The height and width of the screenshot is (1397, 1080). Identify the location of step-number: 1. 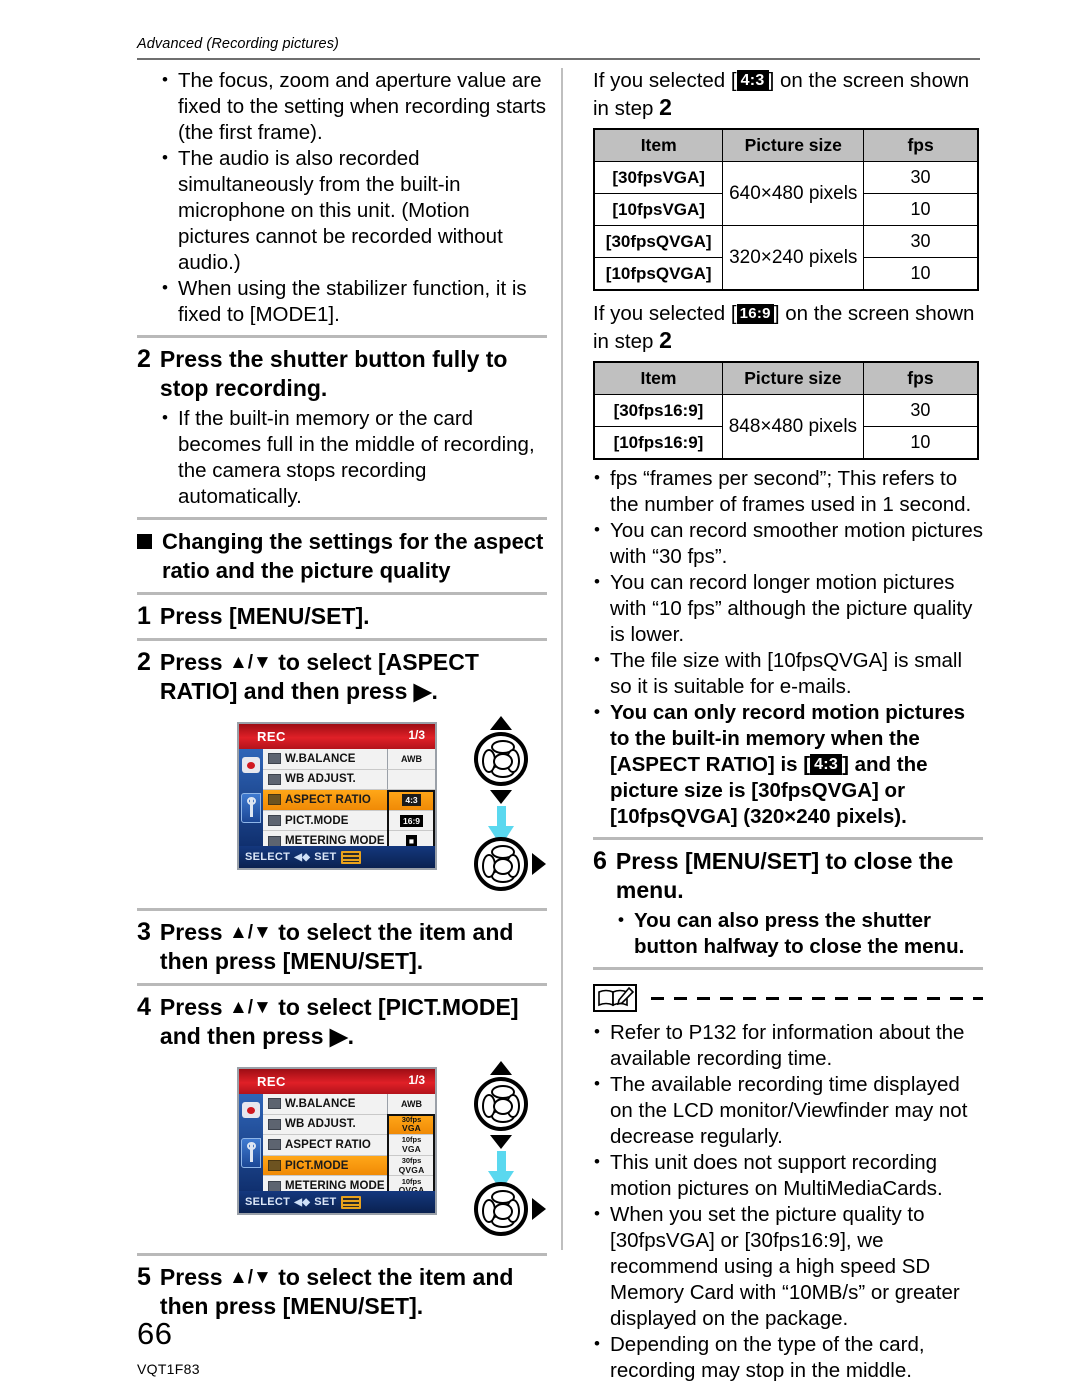
(144, 616).